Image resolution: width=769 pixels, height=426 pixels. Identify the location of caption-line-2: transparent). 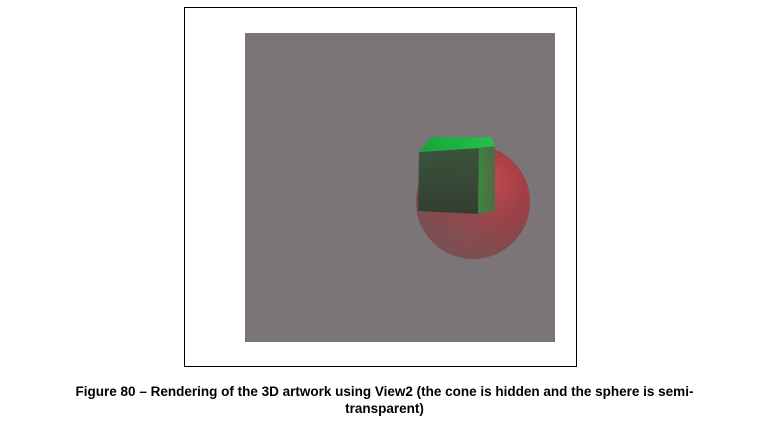
(384, 408).